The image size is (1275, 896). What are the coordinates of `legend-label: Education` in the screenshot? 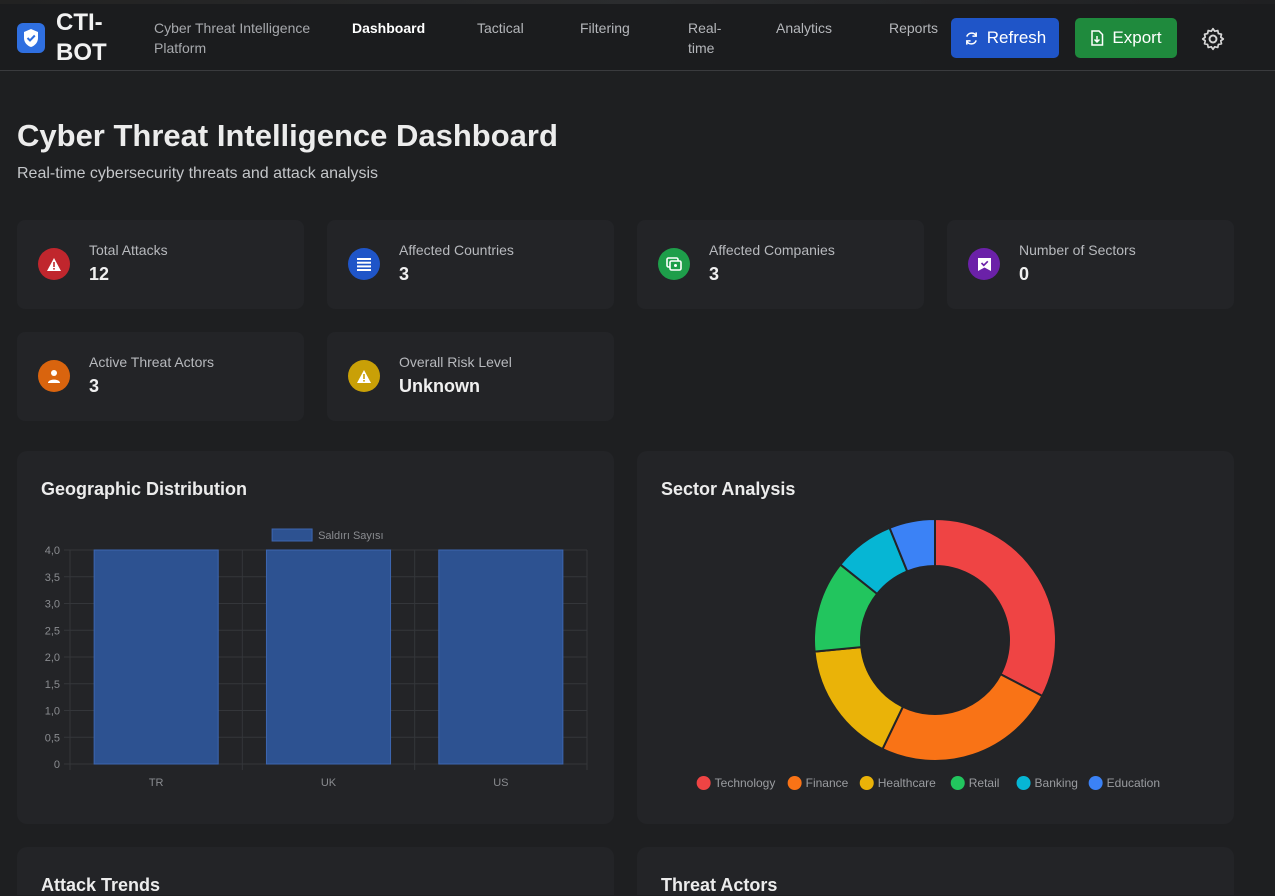 It's located at (1133, 783).